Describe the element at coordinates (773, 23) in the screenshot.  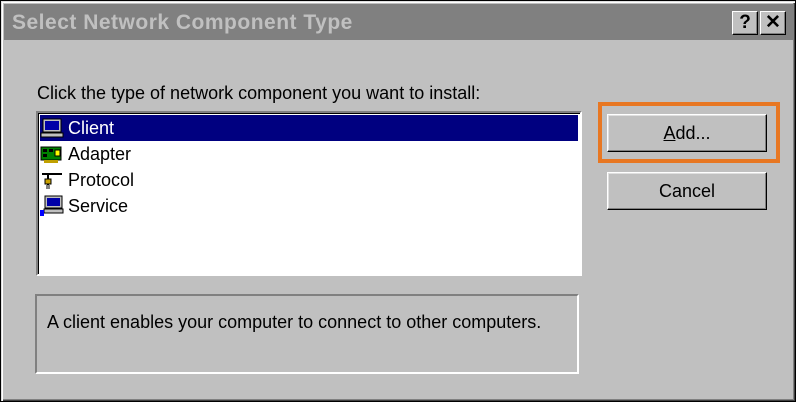
I see `close-button: ✕` at that location.